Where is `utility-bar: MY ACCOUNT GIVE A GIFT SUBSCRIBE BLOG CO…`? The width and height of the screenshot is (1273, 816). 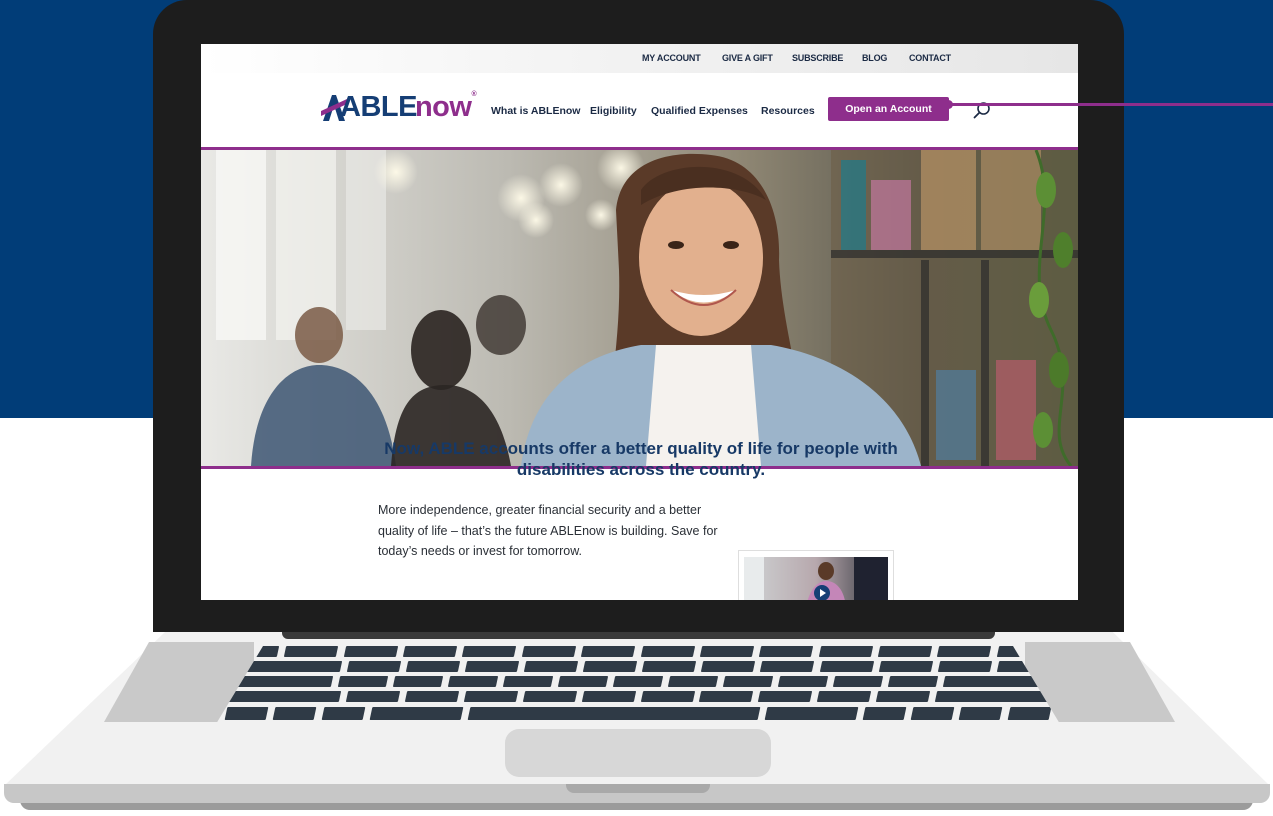
utility-bar: MY ACCOUNT GIVE A GIFT SUBSCRIBE BLOG CO… is located at coordinates (639, 58).